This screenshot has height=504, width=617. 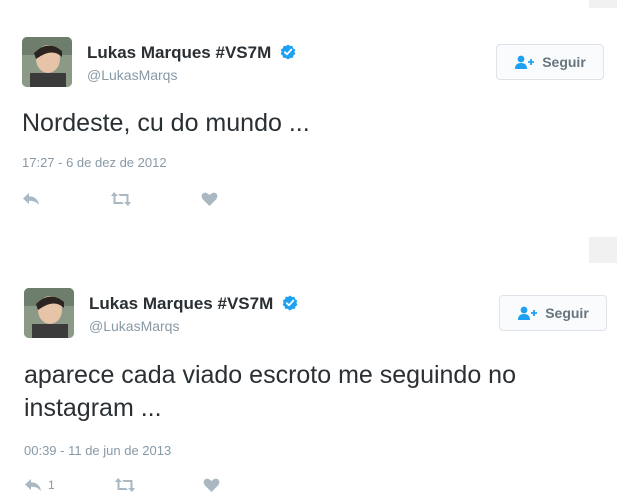 What do you see at coordinates (97, 450) in the screenshot?
I see `tweet-timestamp: 00:39 - 11 de jun de 2013` at bounding box center [97, 450].